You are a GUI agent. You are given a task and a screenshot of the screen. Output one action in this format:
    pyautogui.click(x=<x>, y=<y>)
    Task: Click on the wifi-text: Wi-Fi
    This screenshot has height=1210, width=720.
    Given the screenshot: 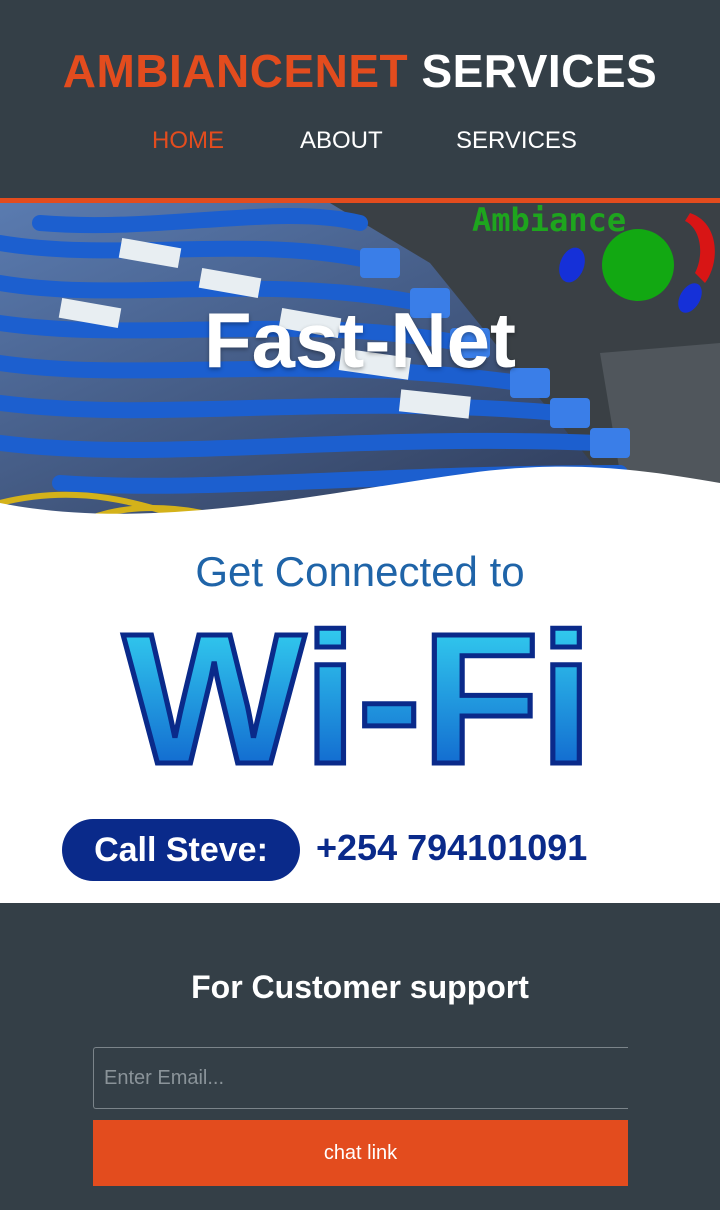 What is the action you would take?
    pyautogui.click(x=358, y=695)
    